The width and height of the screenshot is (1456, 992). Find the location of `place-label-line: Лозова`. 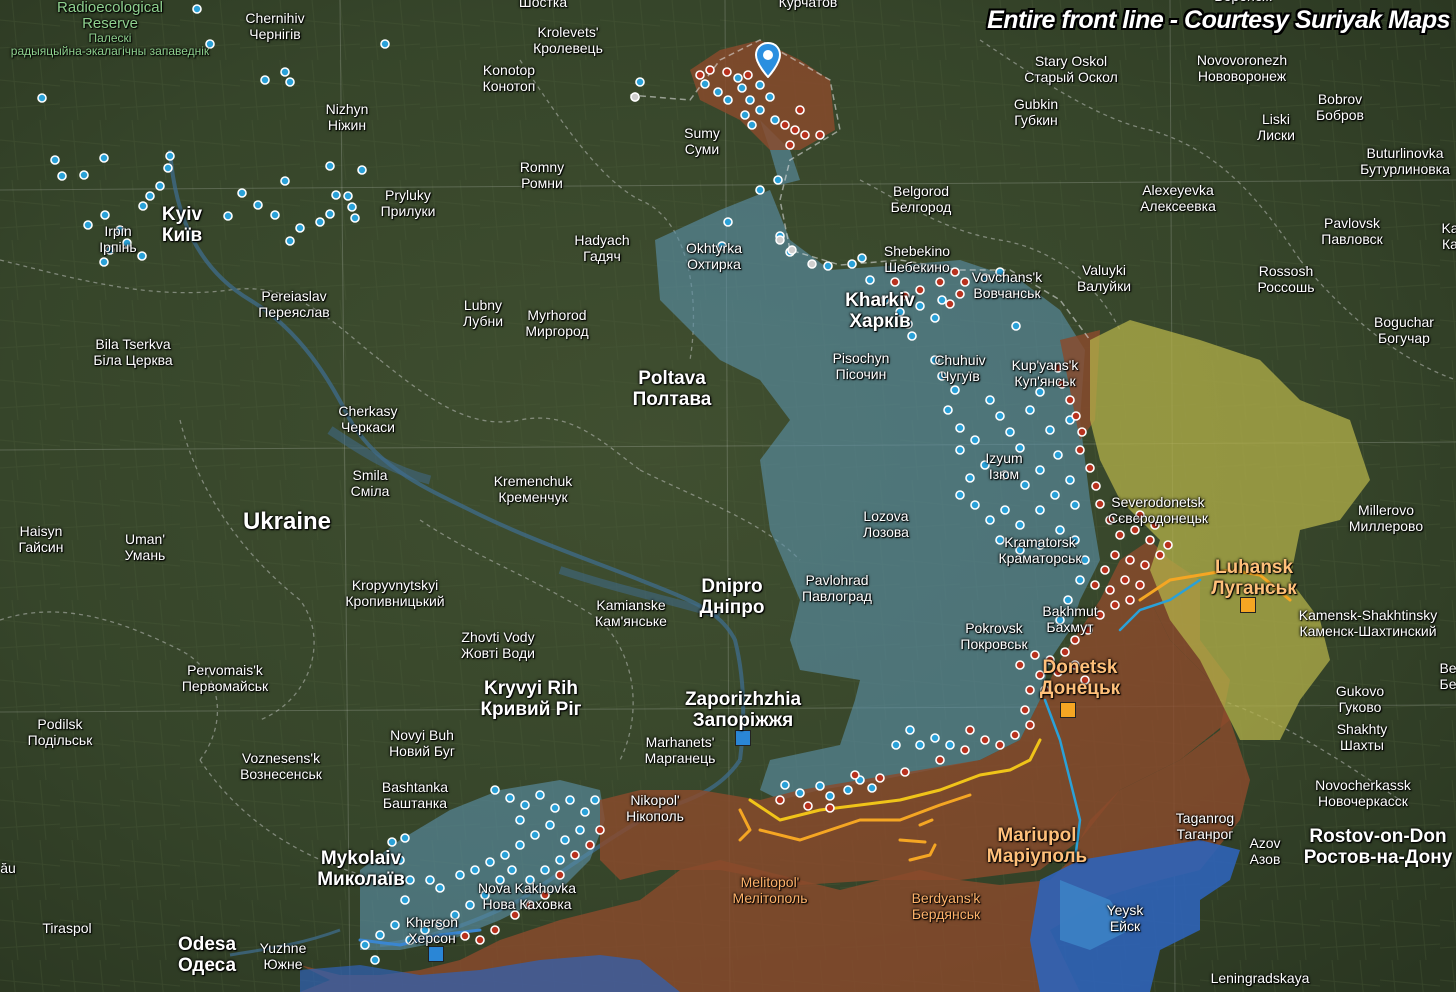

place-label-line: Лозова is located at coordinates (886, 532).